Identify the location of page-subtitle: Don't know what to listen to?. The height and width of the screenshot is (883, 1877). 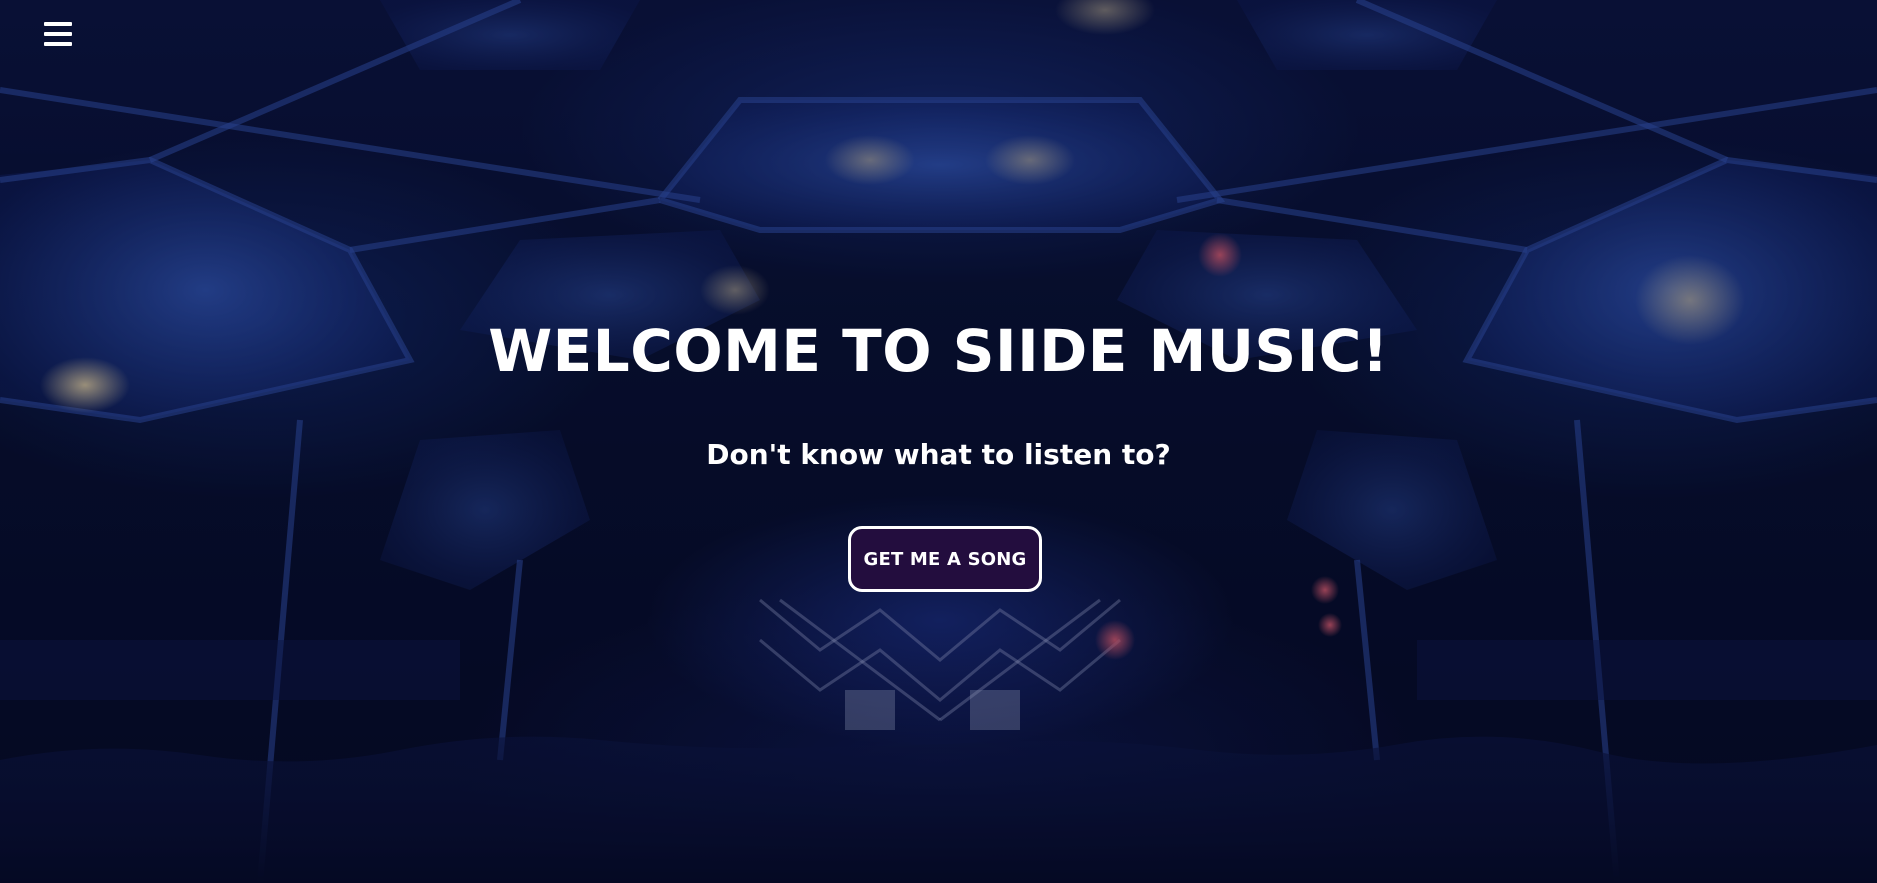
(938, 454).